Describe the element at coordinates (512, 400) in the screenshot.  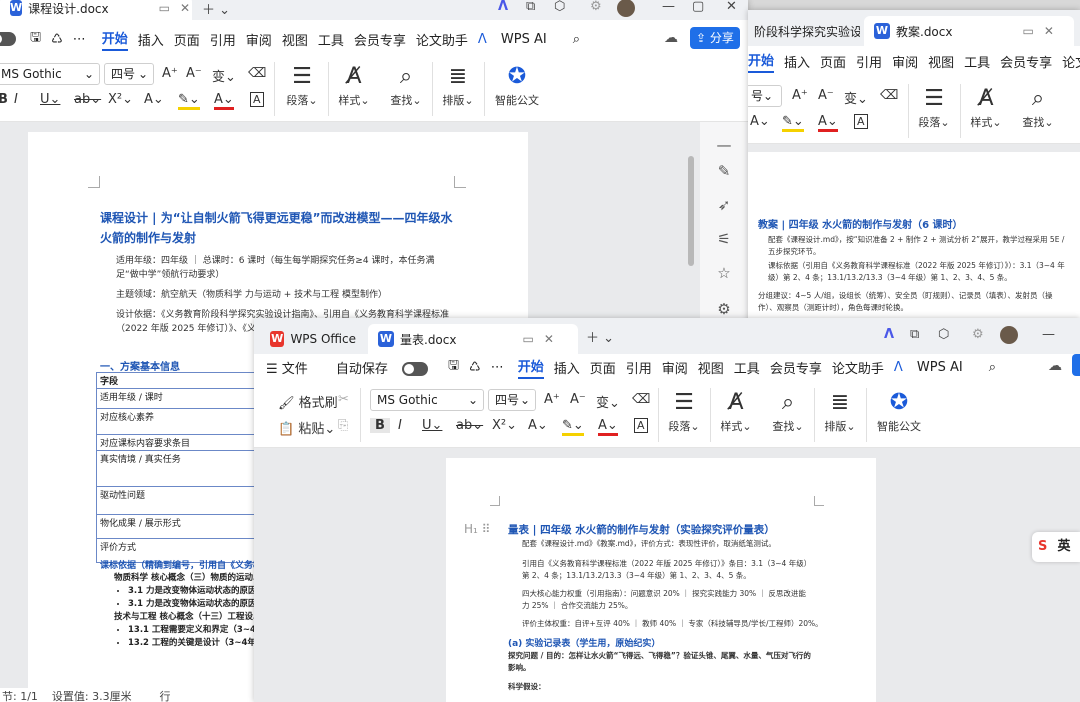
I see `font-size-select: 四号 ⌄` at that location.